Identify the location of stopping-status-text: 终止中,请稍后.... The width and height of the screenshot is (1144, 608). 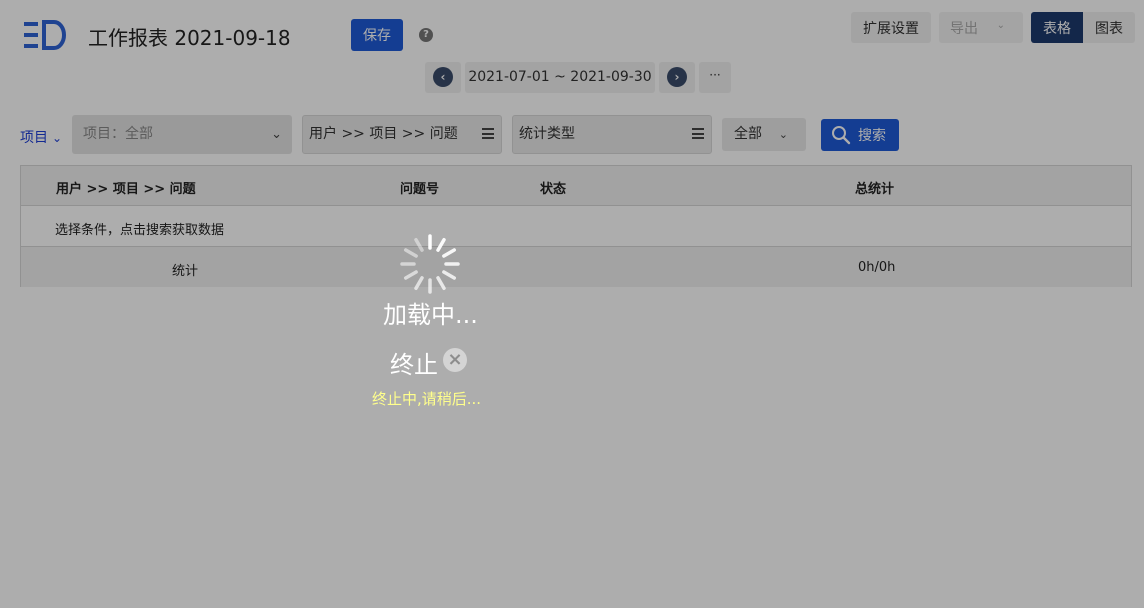
(427, 399).